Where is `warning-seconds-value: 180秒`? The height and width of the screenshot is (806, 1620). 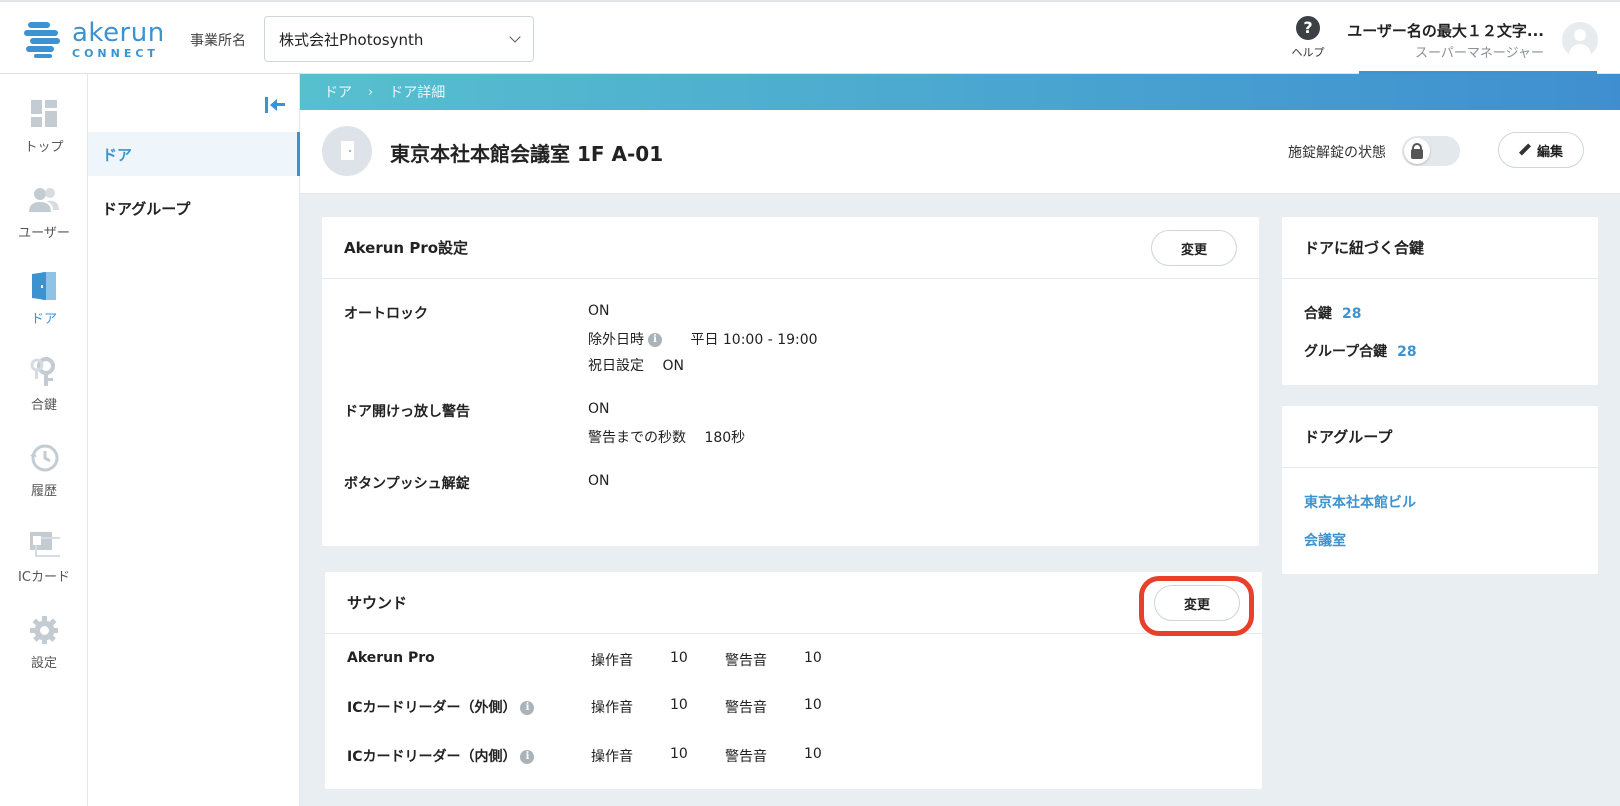
warning-seconds-value: 180秒 is located at coordinates (725, 438).